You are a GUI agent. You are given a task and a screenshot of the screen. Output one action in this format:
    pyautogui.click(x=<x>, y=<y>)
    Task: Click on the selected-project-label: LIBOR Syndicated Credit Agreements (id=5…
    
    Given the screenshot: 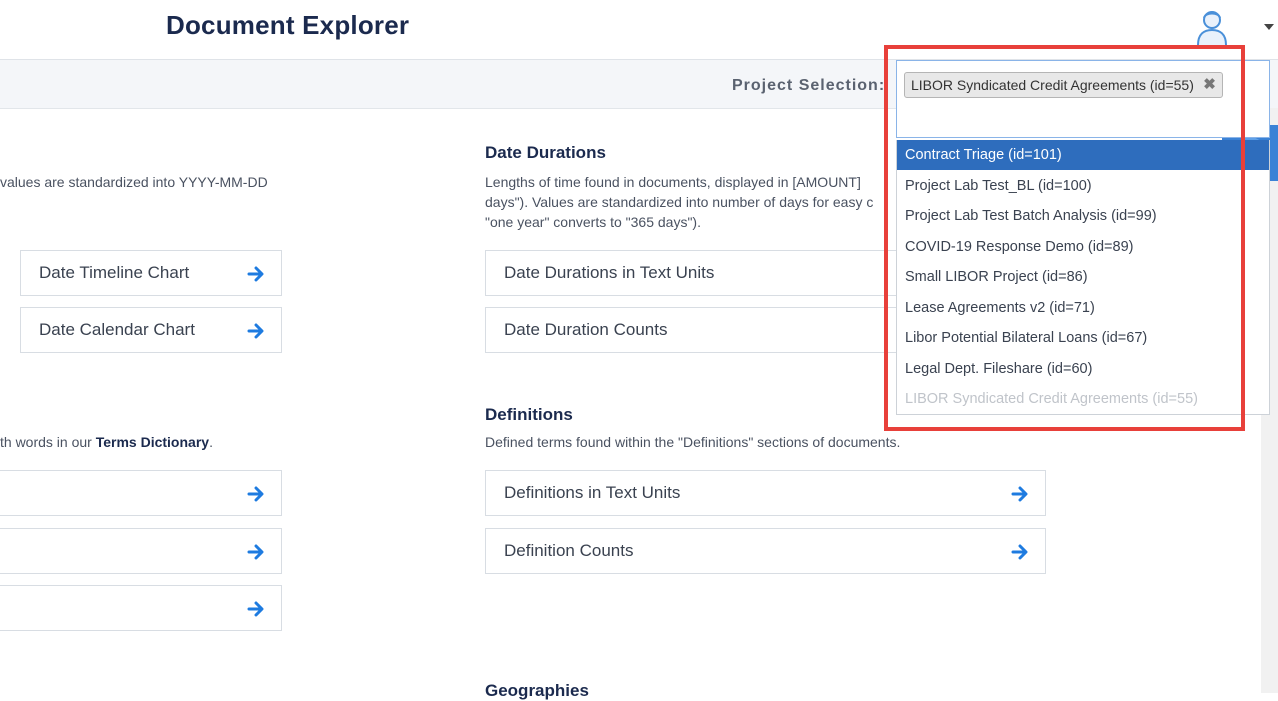 What is the action you would take?
    pyautogui.click(x=1052, y=85)
    